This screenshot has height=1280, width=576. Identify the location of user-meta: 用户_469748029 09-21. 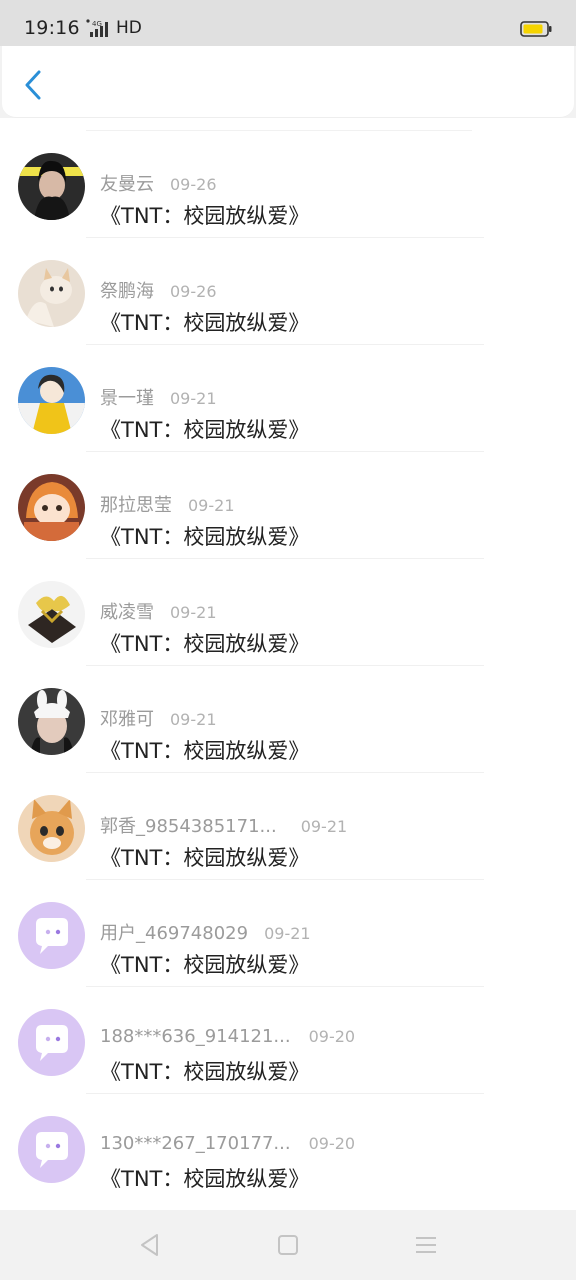
(205, 932).